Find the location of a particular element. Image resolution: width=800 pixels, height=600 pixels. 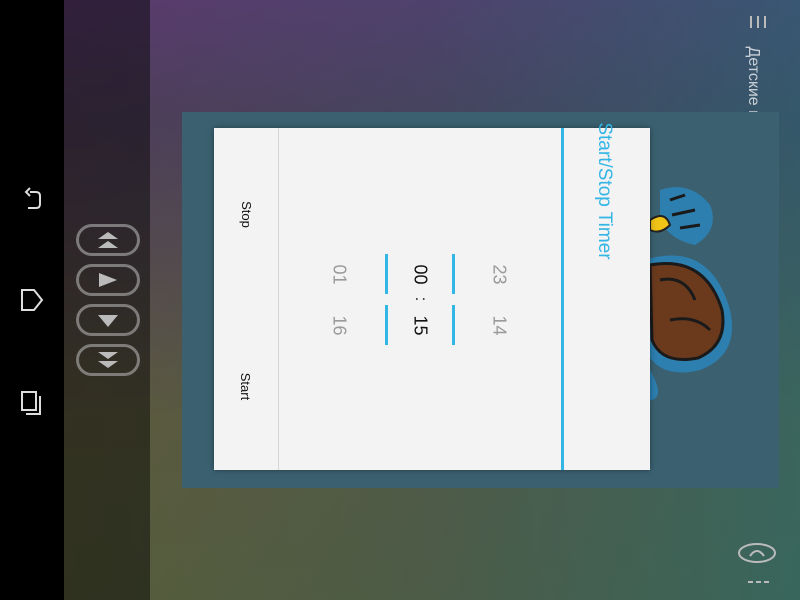

hour-selection-line-right is located at coordinates (453, 274).